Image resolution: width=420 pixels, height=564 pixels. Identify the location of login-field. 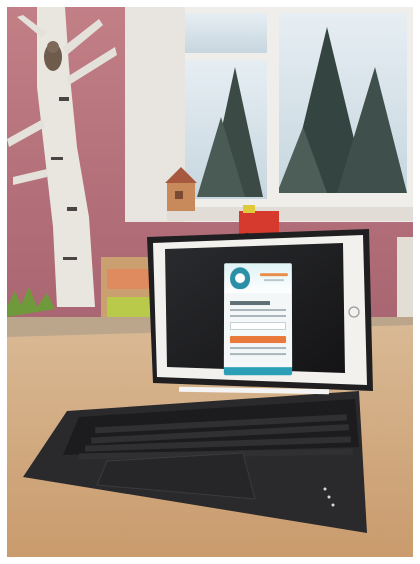
(258, 326).